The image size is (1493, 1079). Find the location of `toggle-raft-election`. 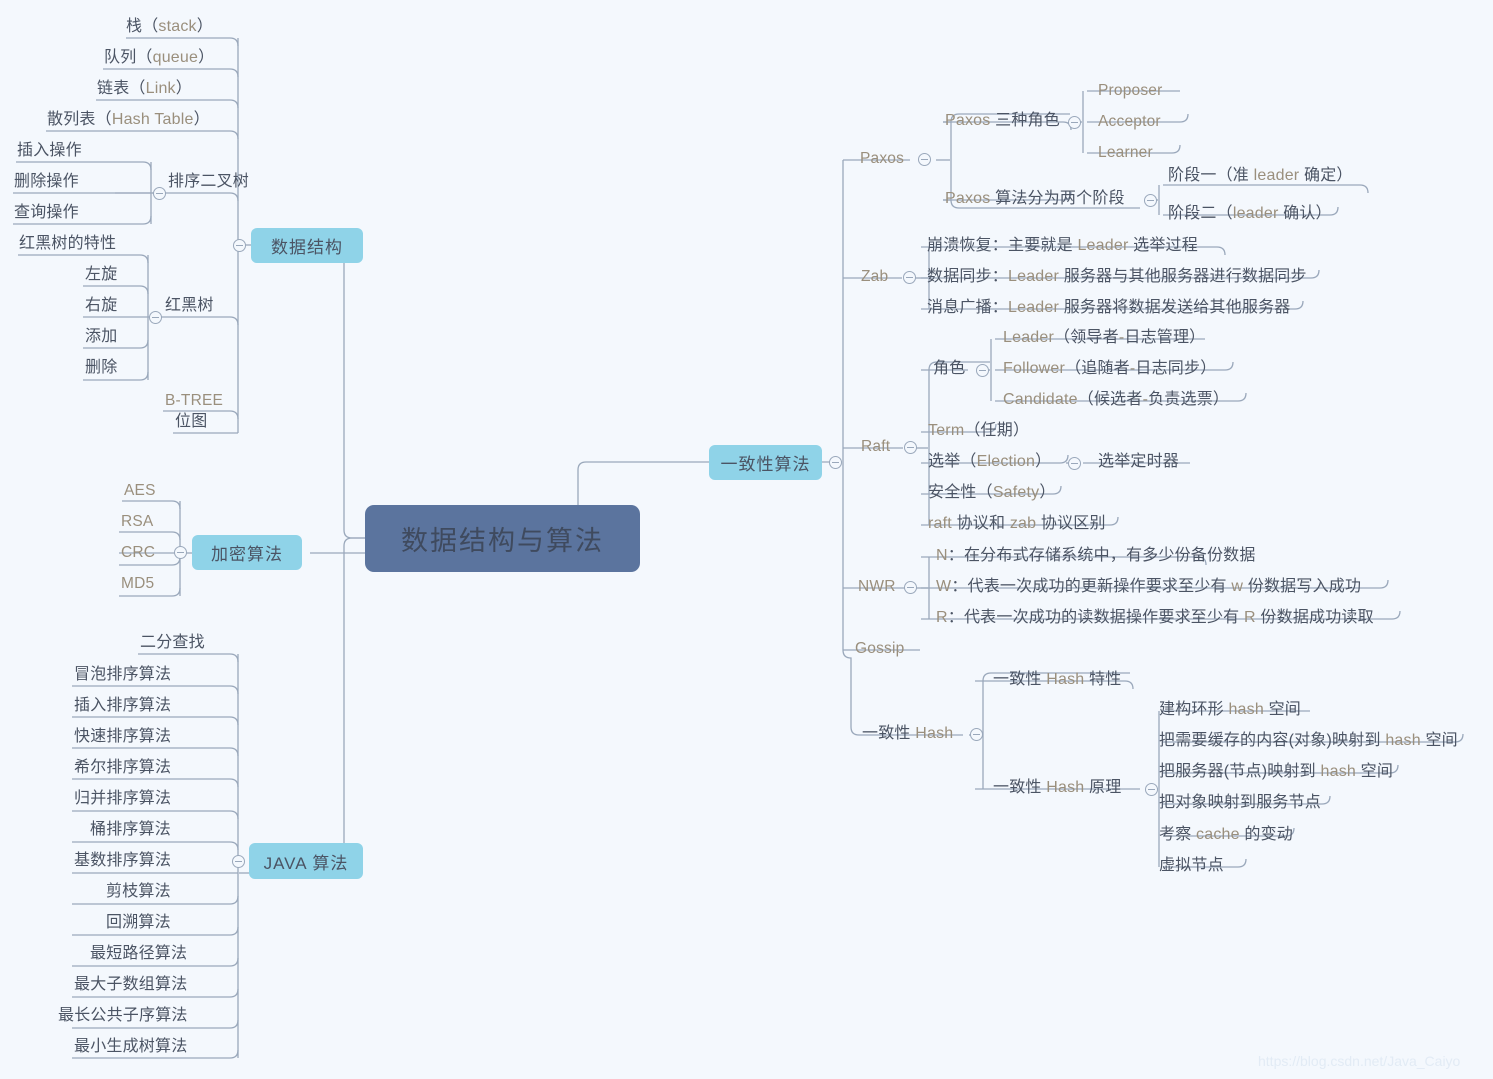

toggle-raft-election is located at coordinates (1074, 463).